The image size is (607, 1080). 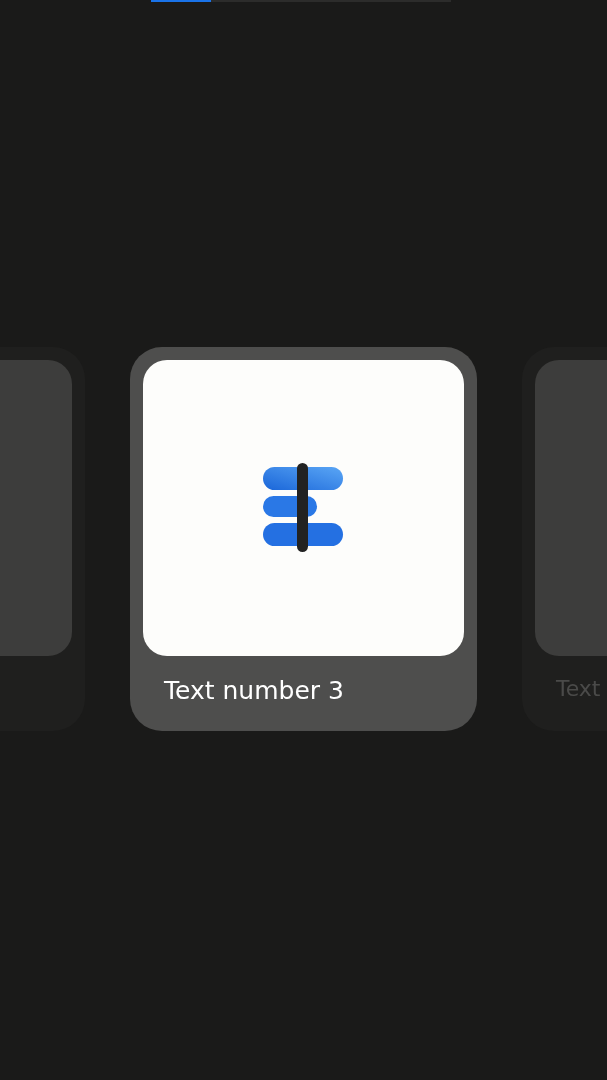 What do you see at coordinates (254, 690) in the screenshot?
I see `card-label: Text number 3` at bounding box center [254, 690].